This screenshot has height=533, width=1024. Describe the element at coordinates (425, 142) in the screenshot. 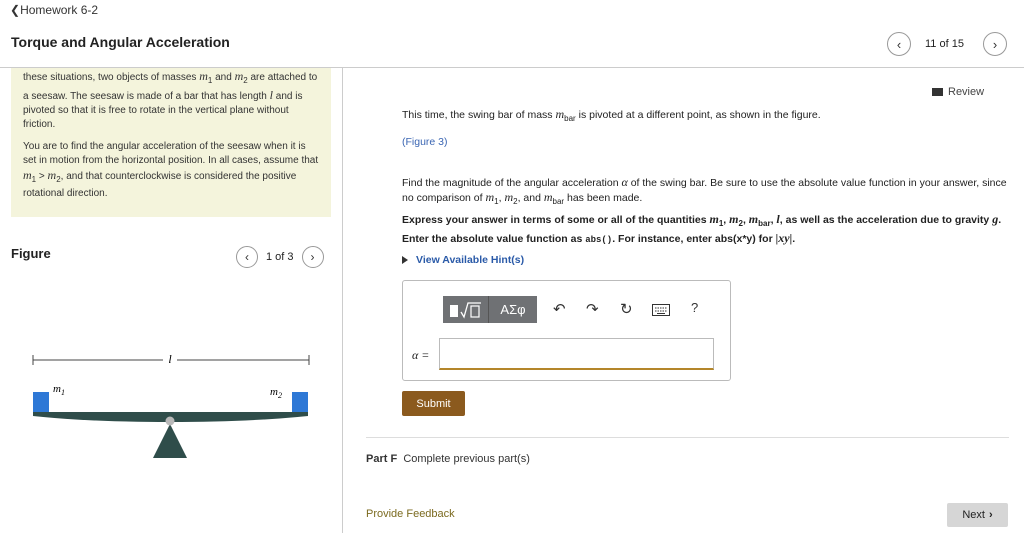

I see `figure-link: (Figure 3)` at that location.